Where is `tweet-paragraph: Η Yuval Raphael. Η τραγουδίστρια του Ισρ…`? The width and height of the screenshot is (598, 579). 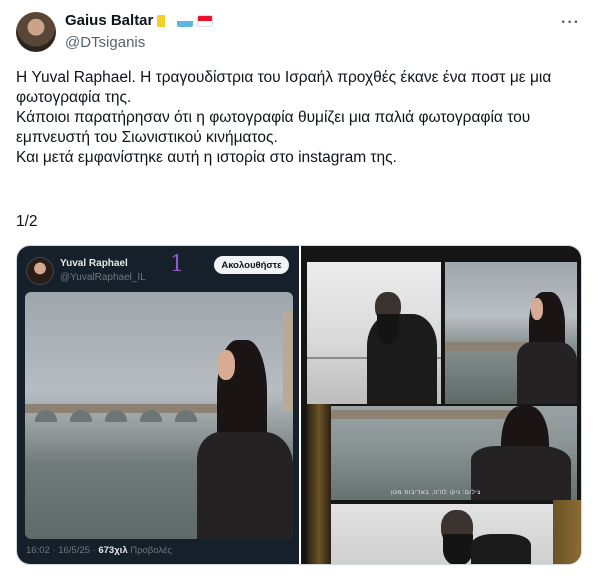
tweet-paragraph: Η Yuval Raphael. Η τραγουδίστρια του Ισρ… is located at coordinates (286, 87).